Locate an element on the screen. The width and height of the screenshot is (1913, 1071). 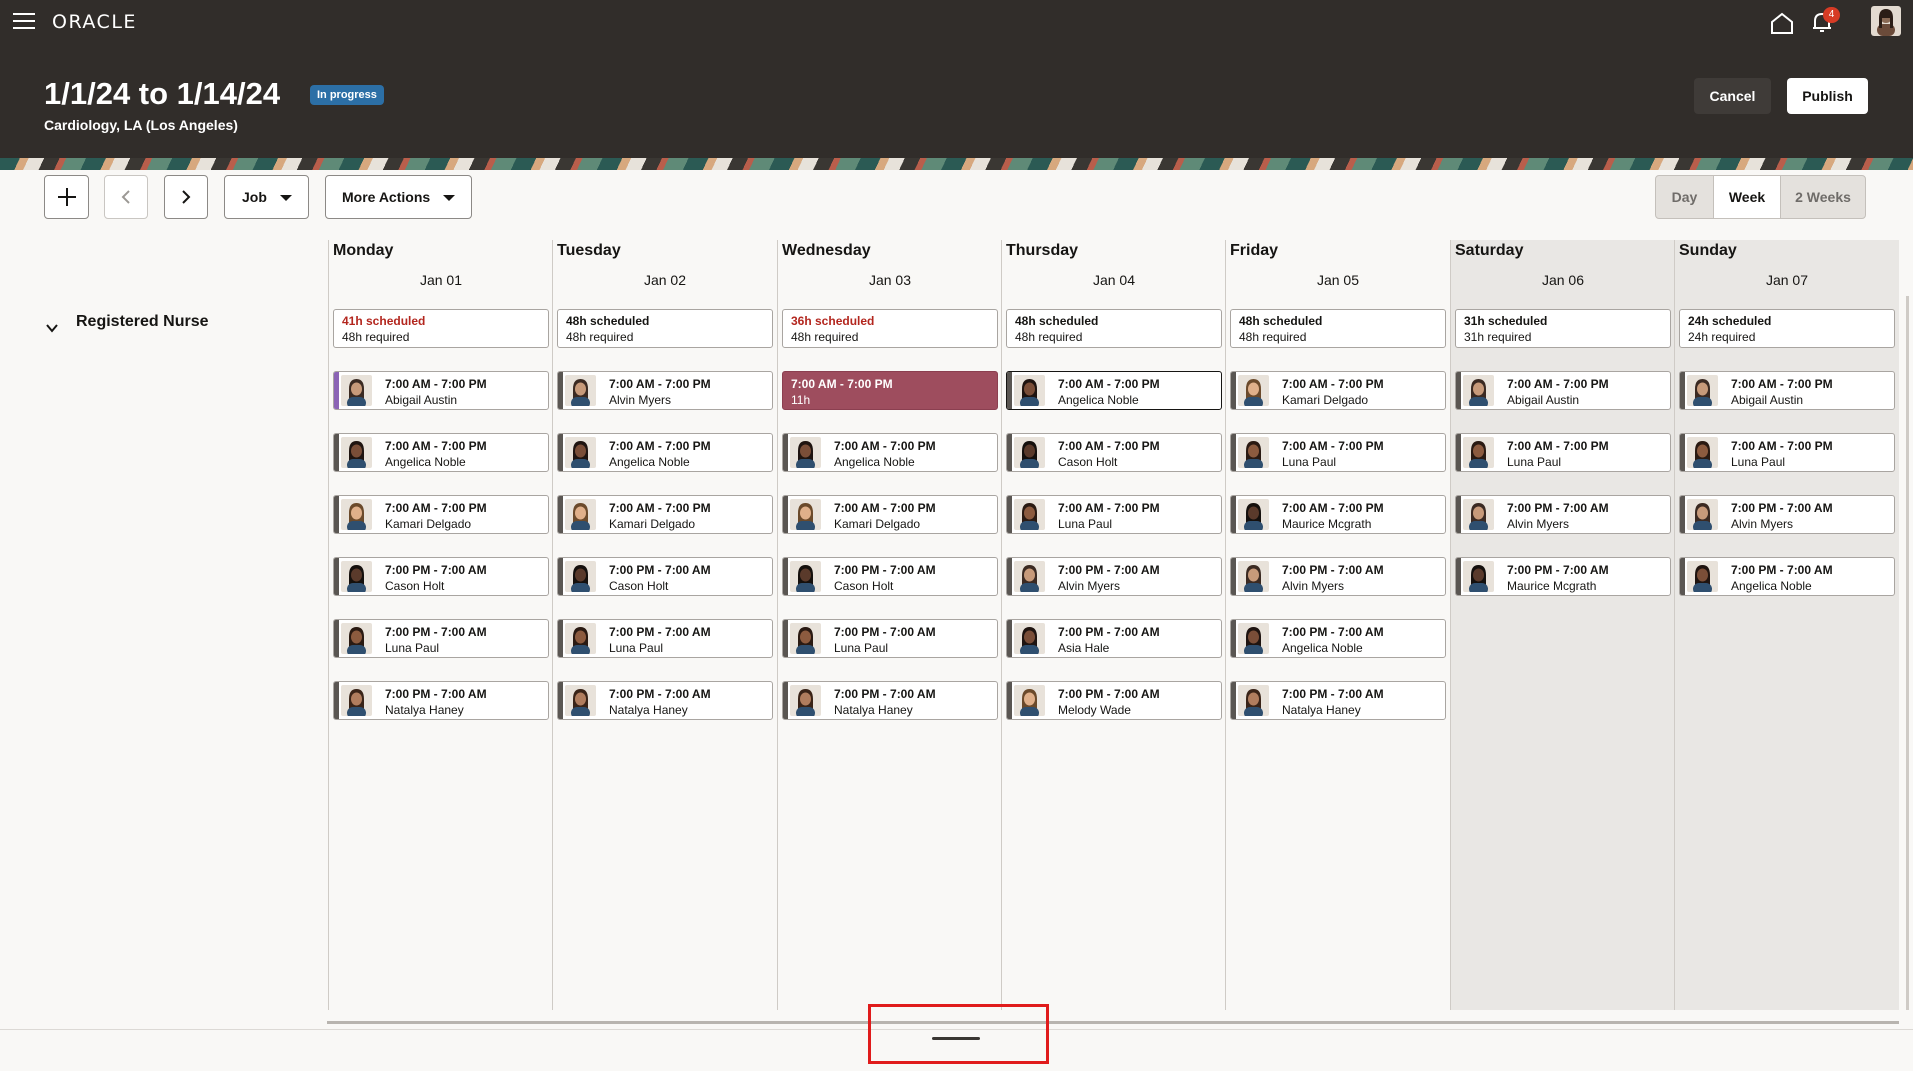
employee-name: Cason Holt is located at coordinates (415, 586).